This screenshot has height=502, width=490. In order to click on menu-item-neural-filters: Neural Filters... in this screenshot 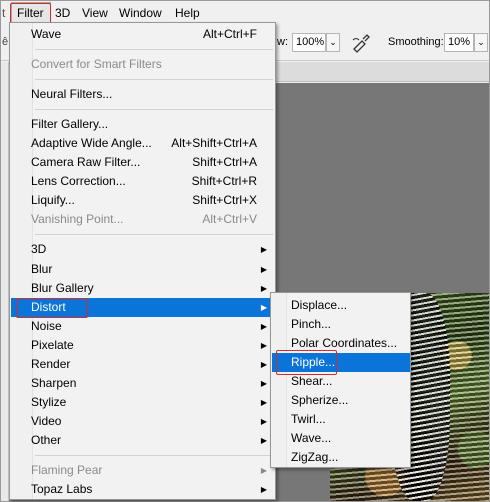, I will do `click(143, 94)`.